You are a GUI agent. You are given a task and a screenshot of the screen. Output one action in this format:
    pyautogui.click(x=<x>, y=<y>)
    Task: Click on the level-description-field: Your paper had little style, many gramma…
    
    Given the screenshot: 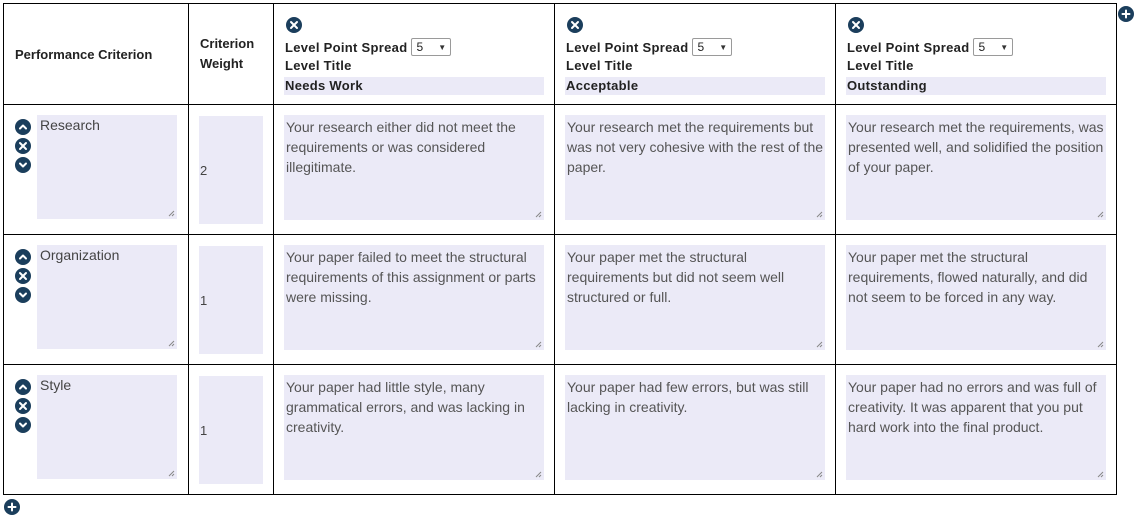 What is the action you would take?
    pyautogui.click(x=414, y=427)
    